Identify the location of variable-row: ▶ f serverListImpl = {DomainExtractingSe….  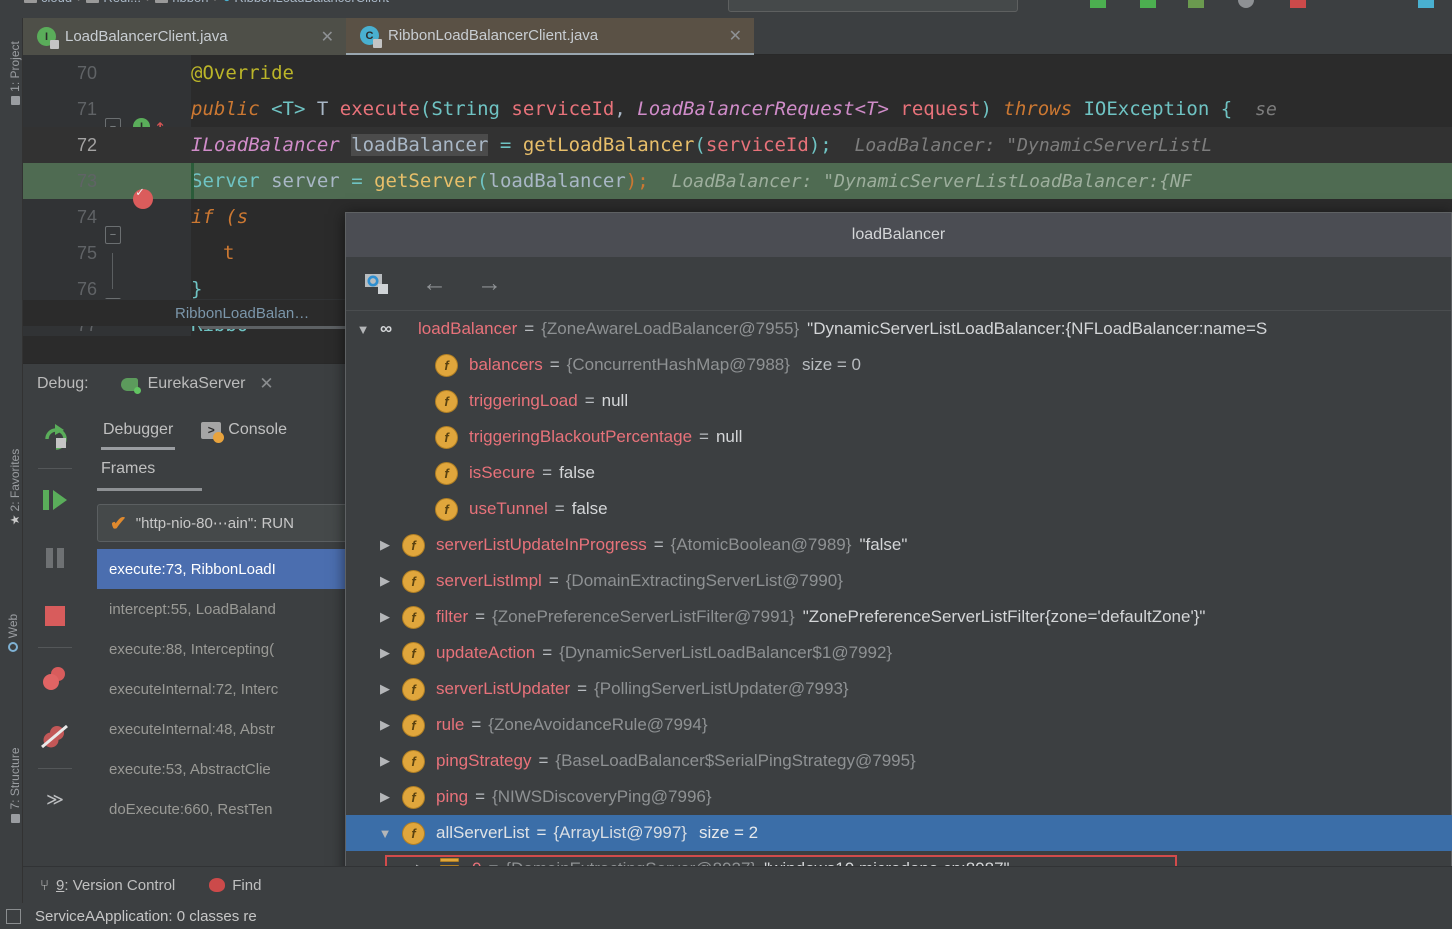
(899, 581).